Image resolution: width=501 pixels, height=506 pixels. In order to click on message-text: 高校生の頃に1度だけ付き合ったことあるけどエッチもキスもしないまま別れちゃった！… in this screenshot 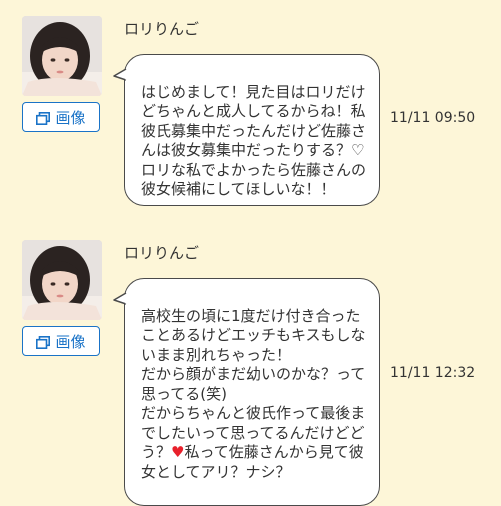, I will do `click(253, 384)`.